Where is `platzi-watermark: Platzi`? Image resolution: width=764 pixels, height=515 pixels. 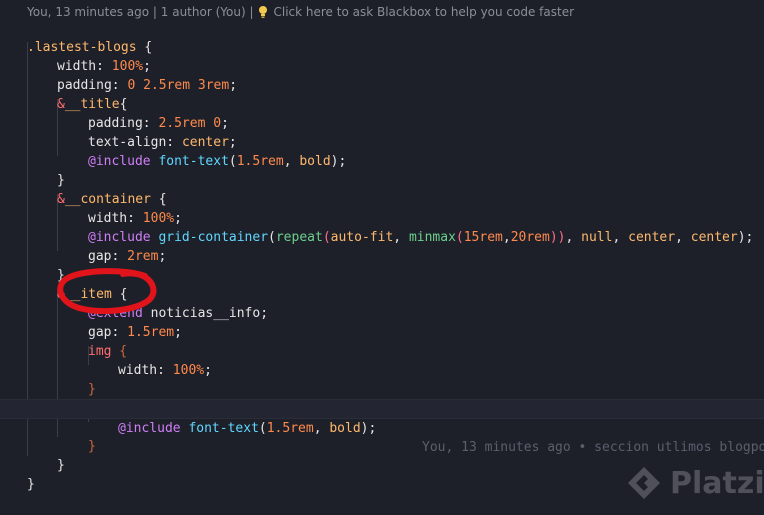
platzi-watermark: Platzi is located at coordinates (695, 483).